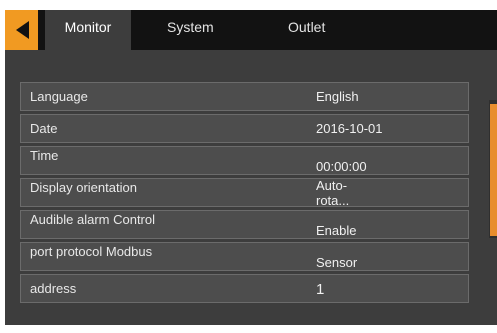  Describe the element at coordinates (493, 170) in the screenshot. I see `scrollbar-thumb` at that location.